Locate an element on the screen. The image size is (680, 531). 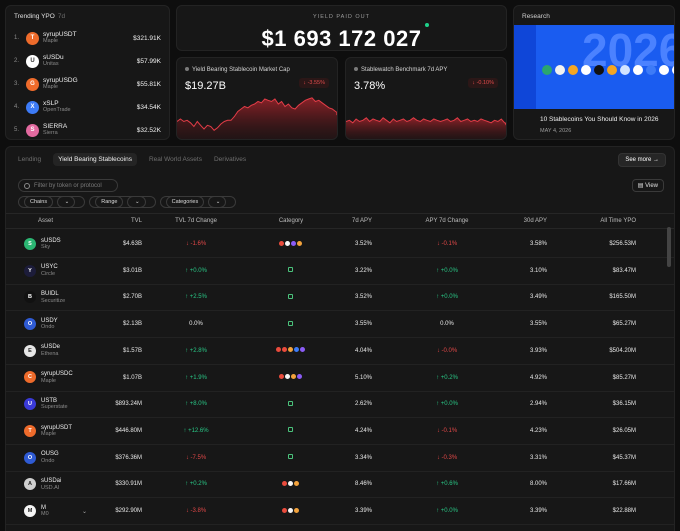
column-header-7d-apy: 7d APY is located at coordinates (348, 221).